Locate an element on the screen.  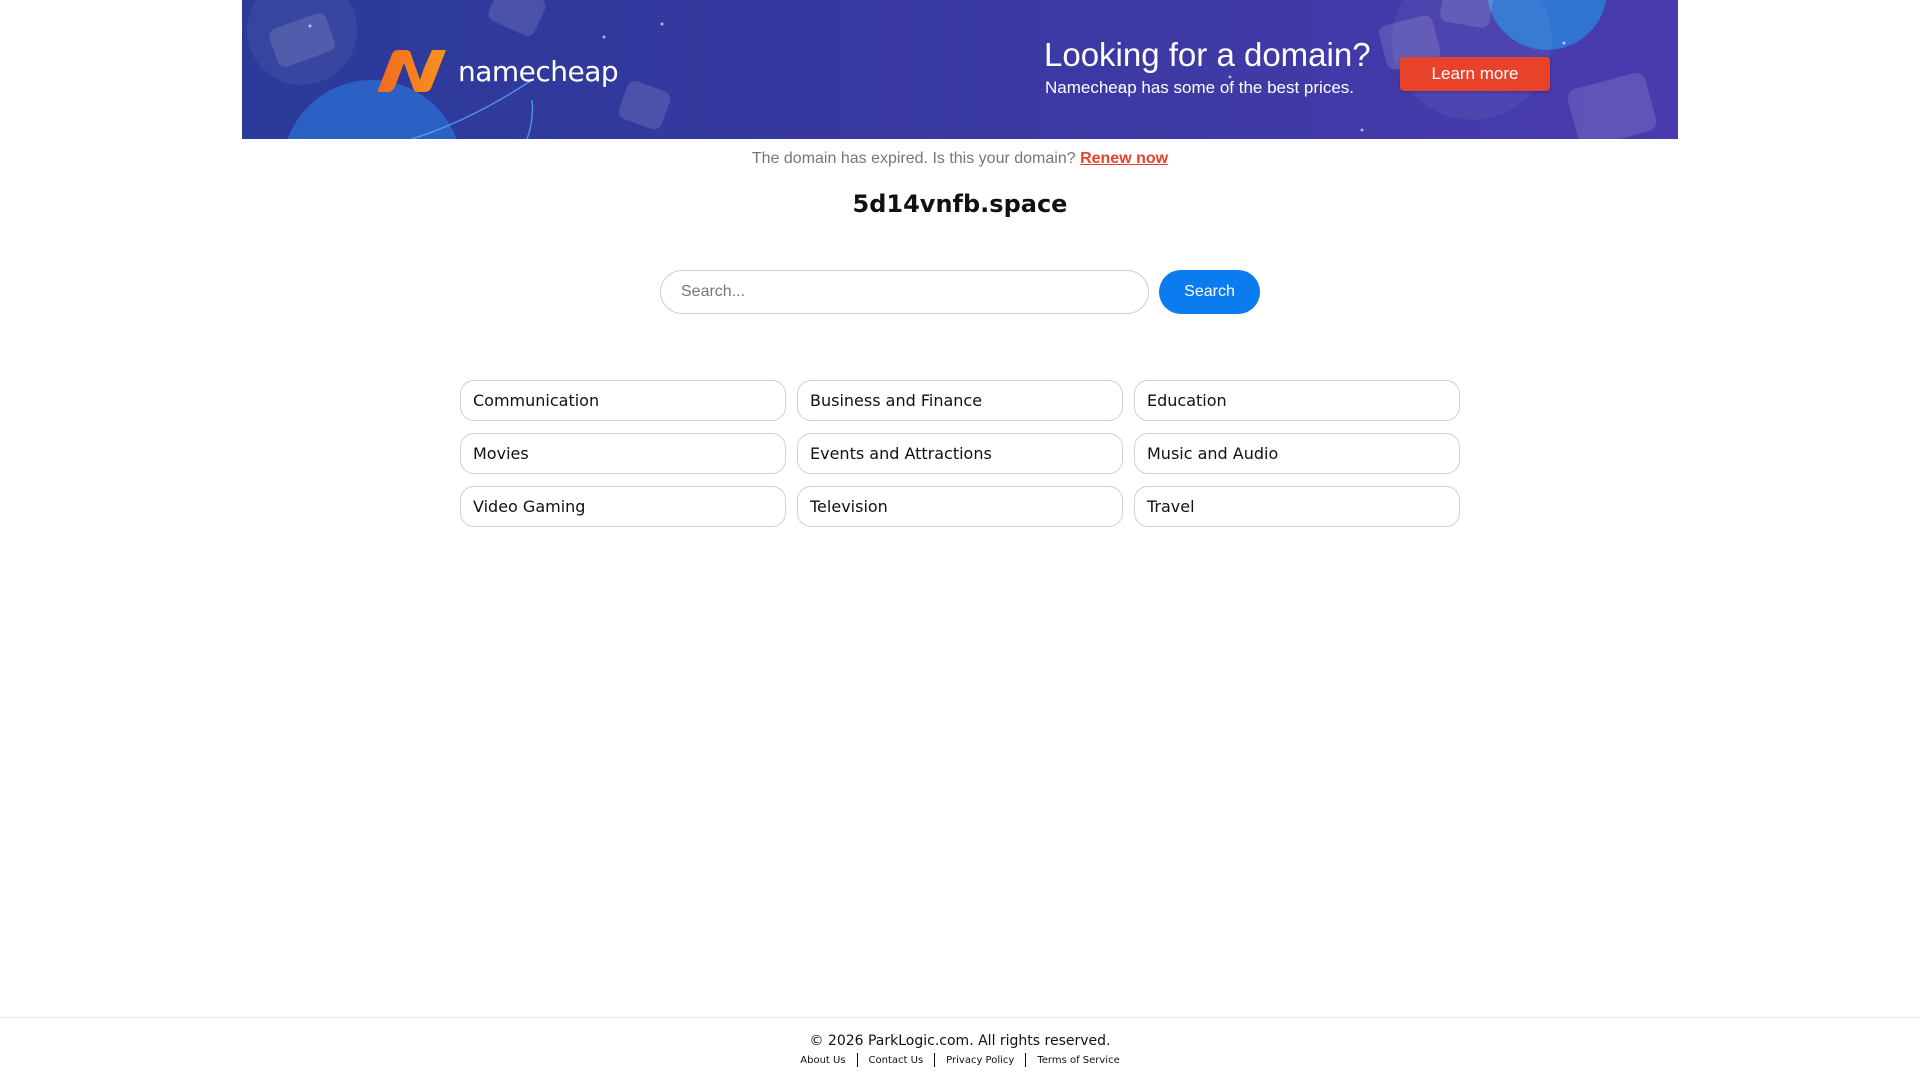
category-television: Television is located at coordinates (960, 506).